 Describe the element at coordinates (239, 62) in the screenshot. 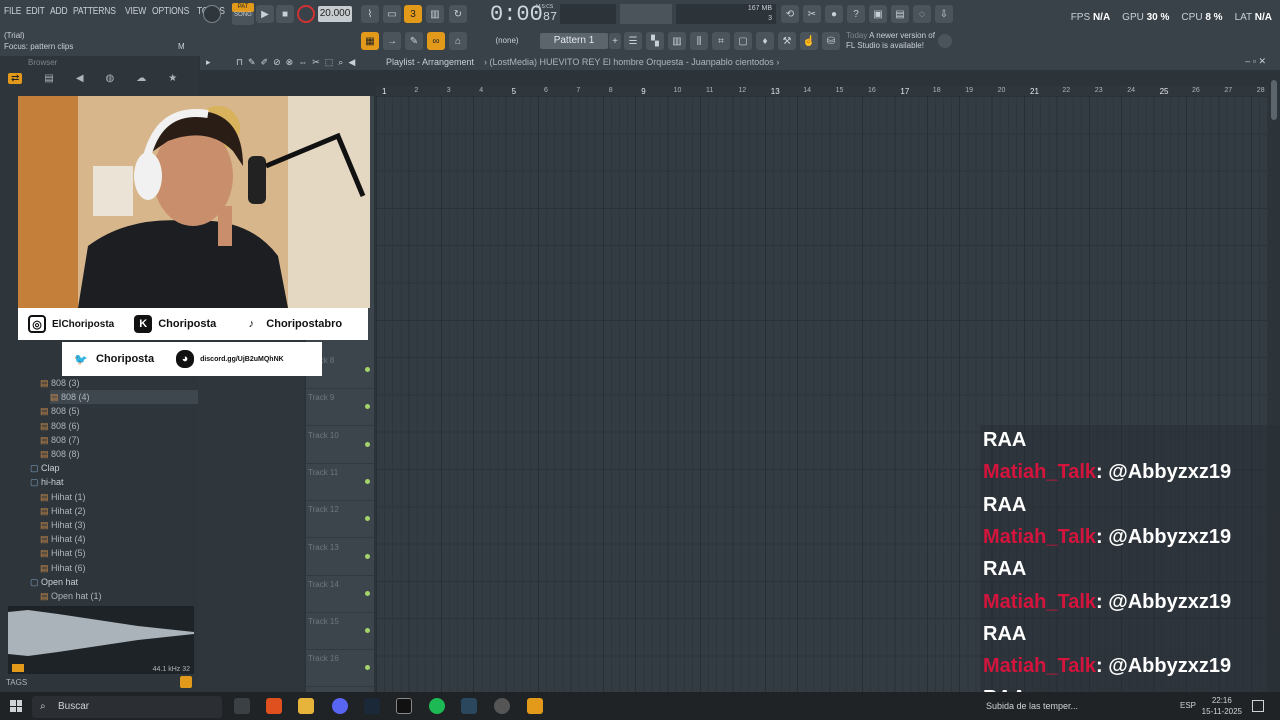

I see `magnet-icon: ⊓` at that location.